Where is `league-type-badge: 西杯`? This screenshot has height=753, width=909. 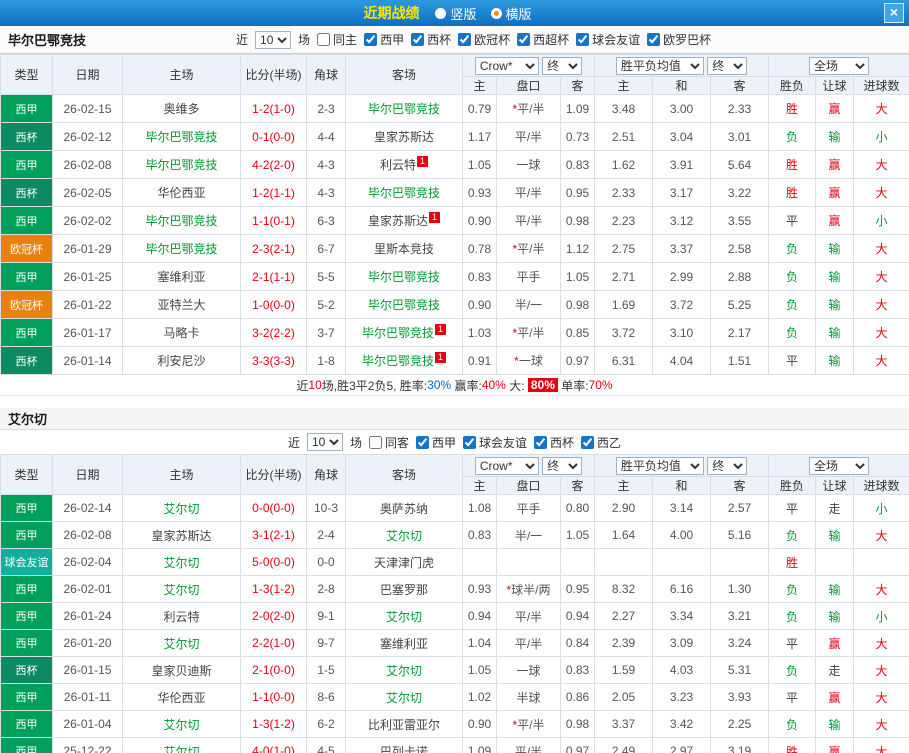 league-type-badge: 西杯 is located at coordinates (26, 360).